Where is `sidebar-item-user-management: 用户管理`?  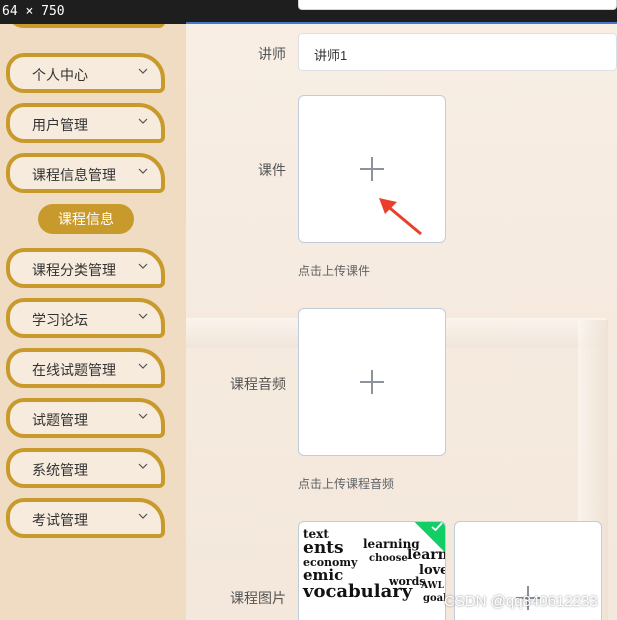 sidebar-item-user-management: 用户管理 is located at coordinates (85, 123).